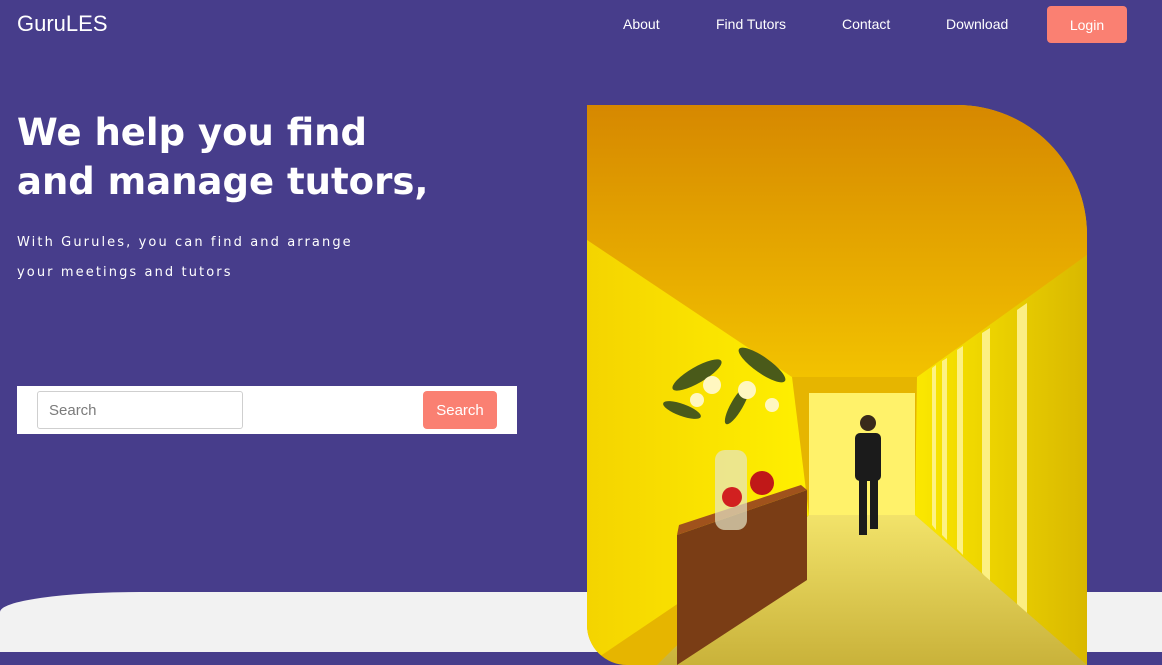 The height and width of the screenshot is (665, 1162). Describe the element at coordinates (977, 24) in the screenshot. I see `nav-download: Download` at that location.